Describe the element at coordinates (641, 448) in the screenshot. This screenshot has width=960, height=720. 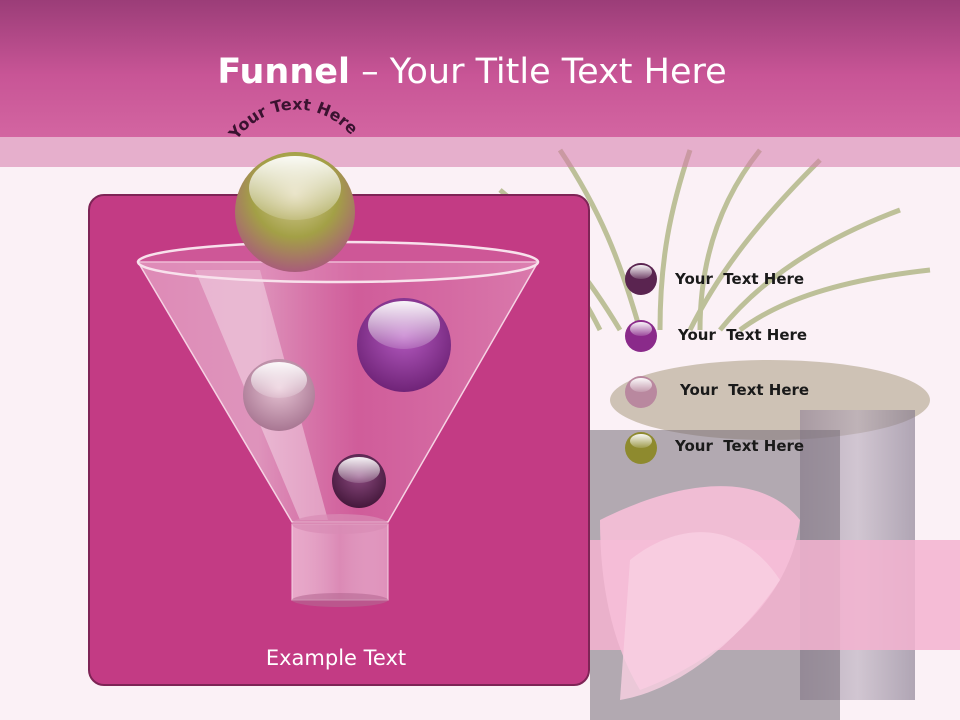
I see `legend-ball-4-icon` at that location.